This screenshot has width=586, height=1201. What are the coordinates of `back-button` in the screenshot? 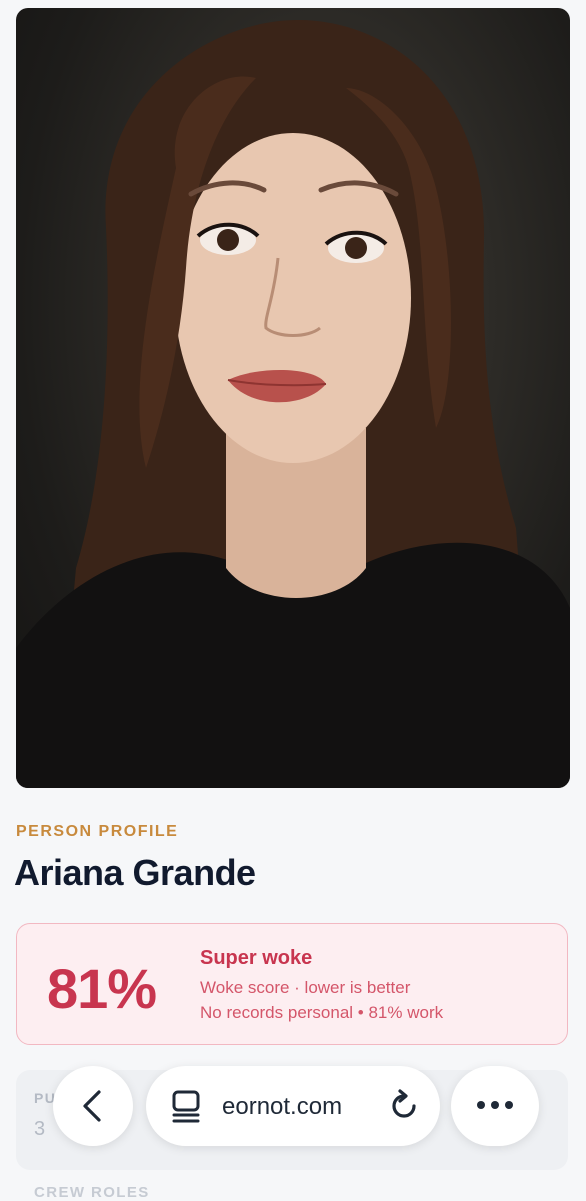 It's located at (93, 1106).